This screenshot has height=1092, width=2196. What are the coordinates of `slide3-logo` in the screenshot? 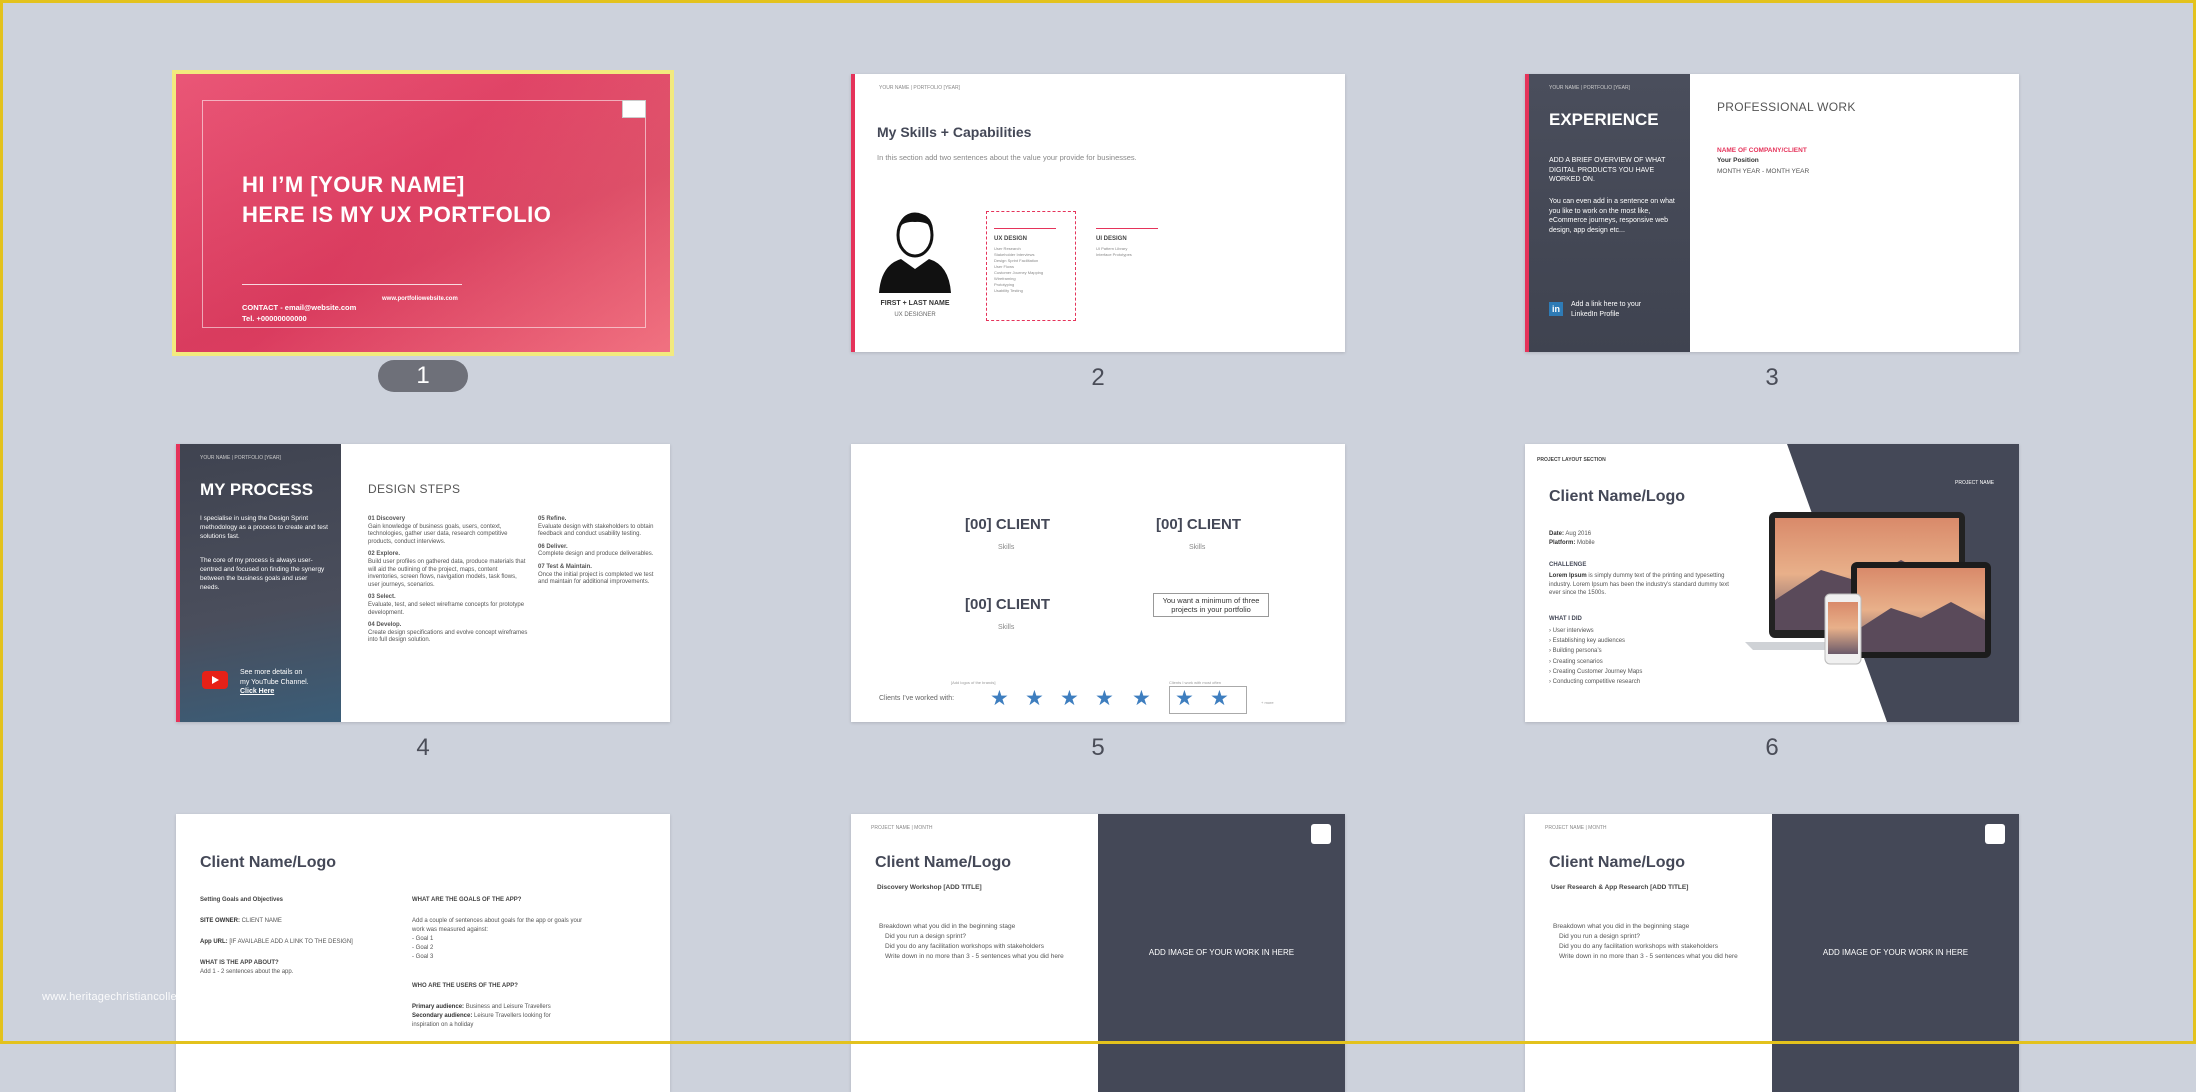 It's located at (1995, 89).